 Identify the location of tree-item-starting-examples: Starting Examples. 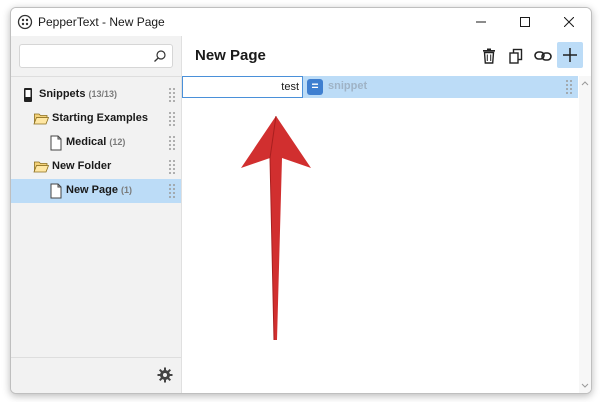
(96, 119).